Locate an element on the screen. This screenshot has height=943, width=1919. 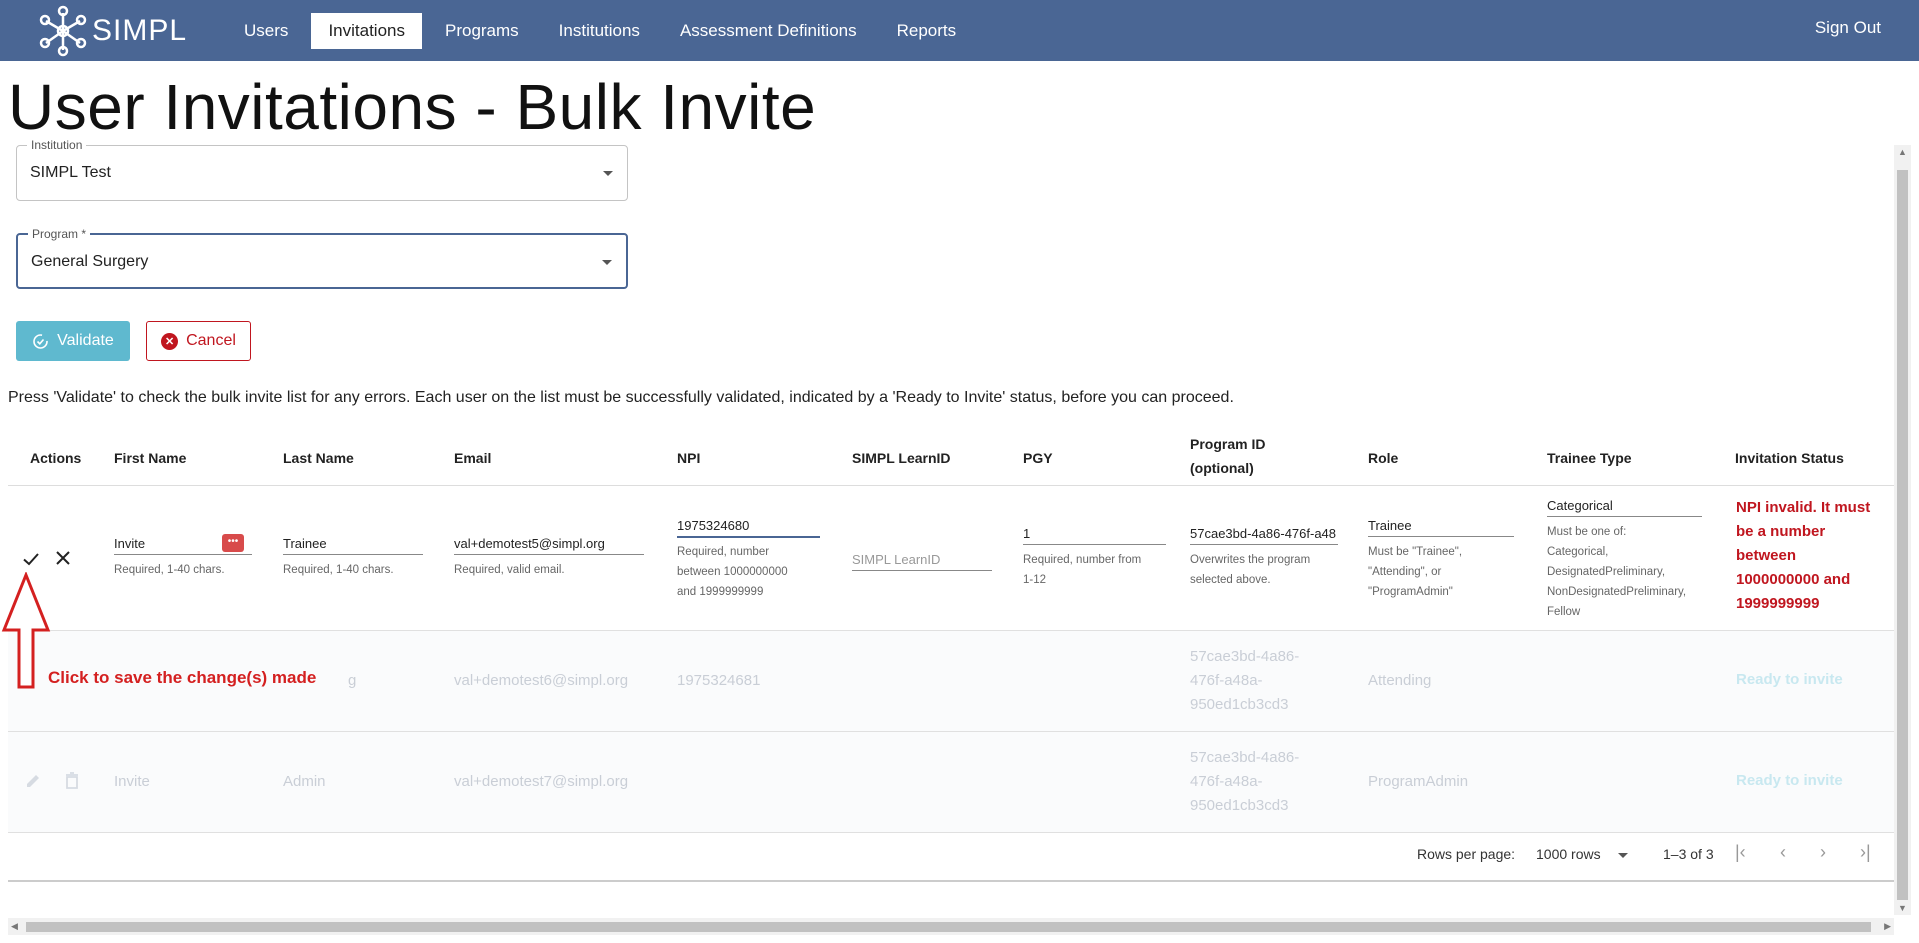
rows-per-page-value: 1000 rows is located at coordinates (1568, 854).